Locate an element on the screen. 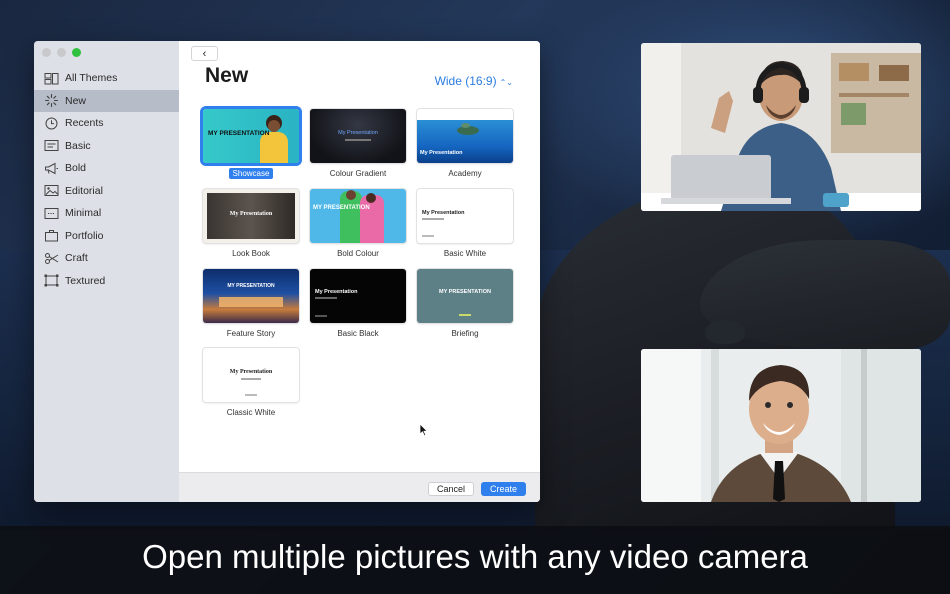  window-controls is located at coordinates (61, 52).